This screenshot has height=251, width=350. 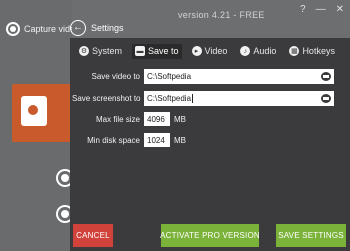 What do you see at coordinates (48, 29) in the screenshot?
I see `capture-video-label: Capture video` at bounding box center [48, 29].